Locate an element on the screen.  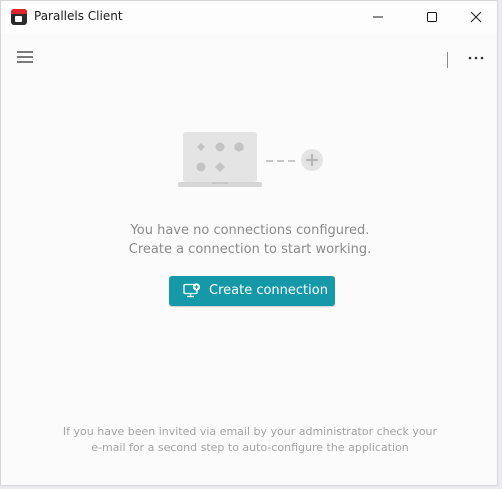
more-horizontal-icon is located at coordinates (476, 58).